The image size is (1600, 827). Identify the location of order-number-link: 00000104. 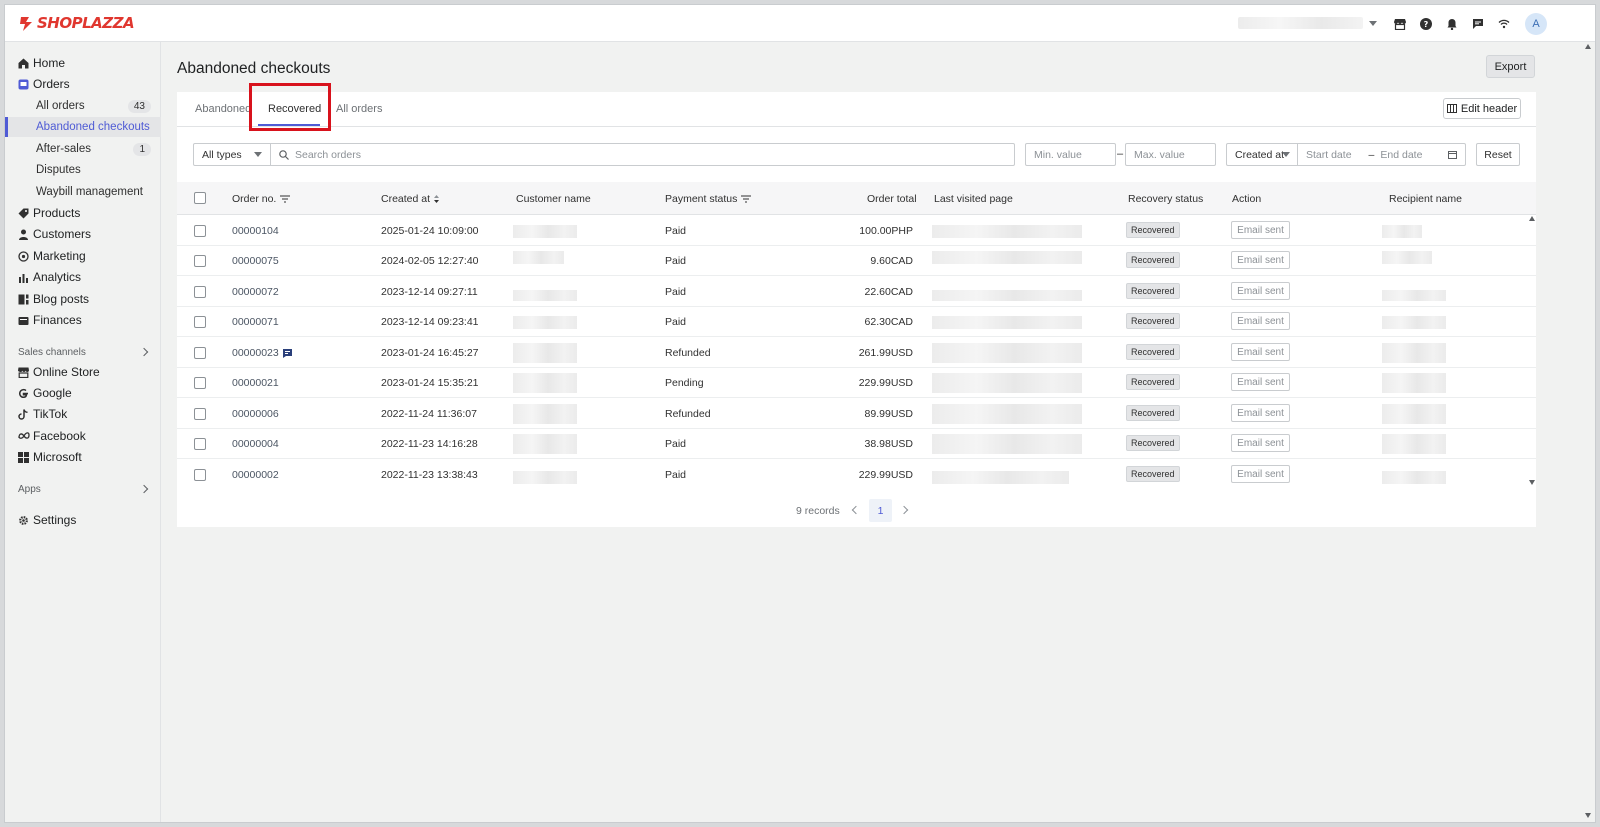
(255, 231).